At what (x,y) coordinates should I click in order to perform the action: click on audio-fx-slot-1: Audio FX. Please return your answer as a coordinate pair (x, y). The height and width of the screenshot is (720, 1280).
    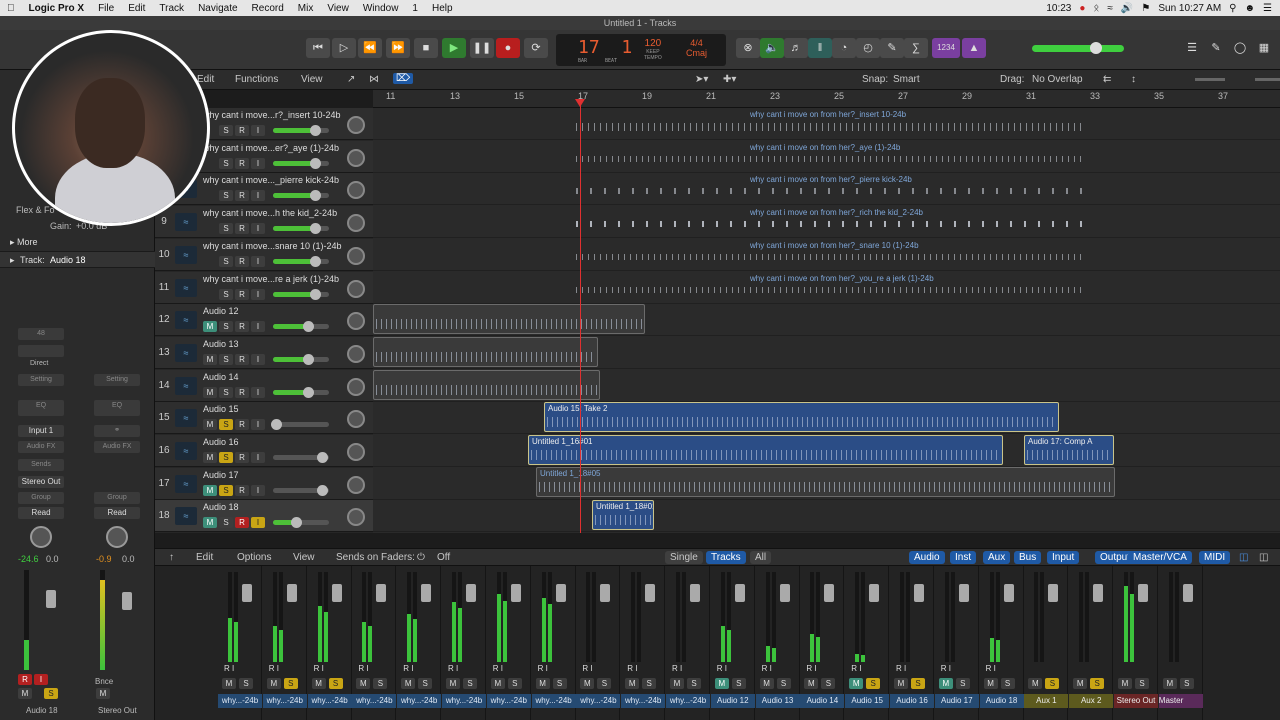
    Looking at the image, I should click on (41, 447).